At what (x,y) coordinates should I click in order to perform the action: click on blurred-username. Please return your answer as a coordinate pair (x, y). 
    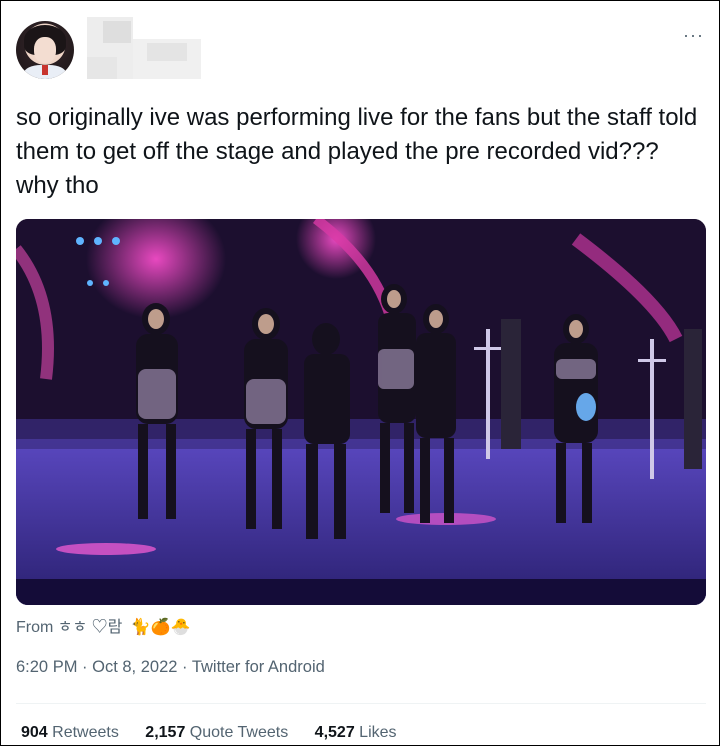
    Looking at the image, I should click on (144, 49).